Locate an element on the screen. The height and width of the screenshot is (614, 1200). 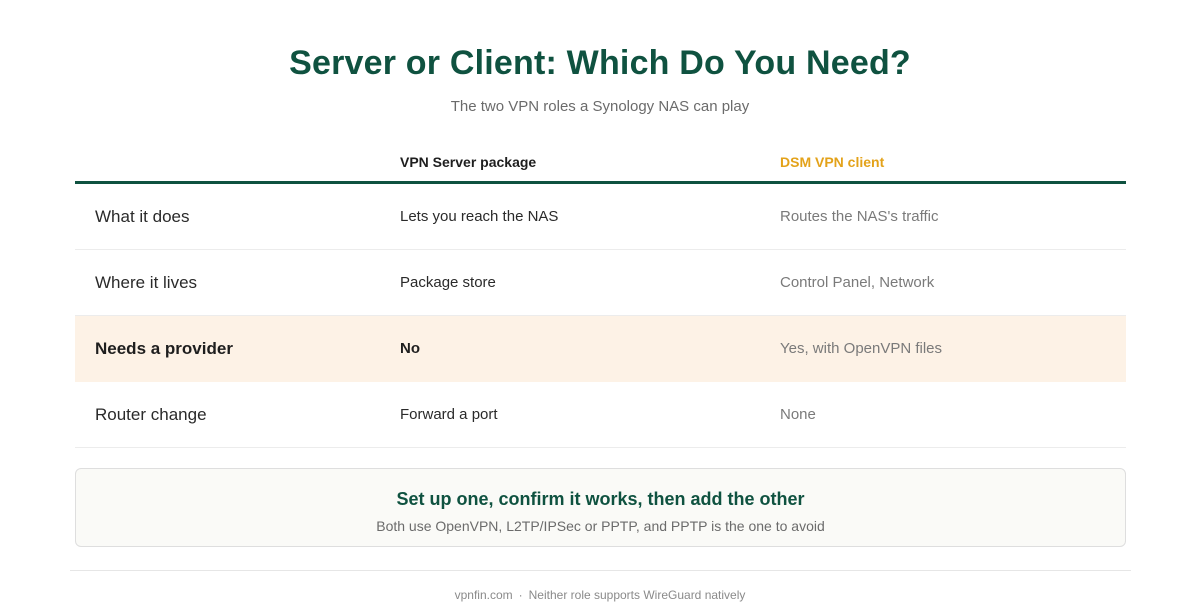
server-cell: Forward a port is located at coordinates (449, 414).